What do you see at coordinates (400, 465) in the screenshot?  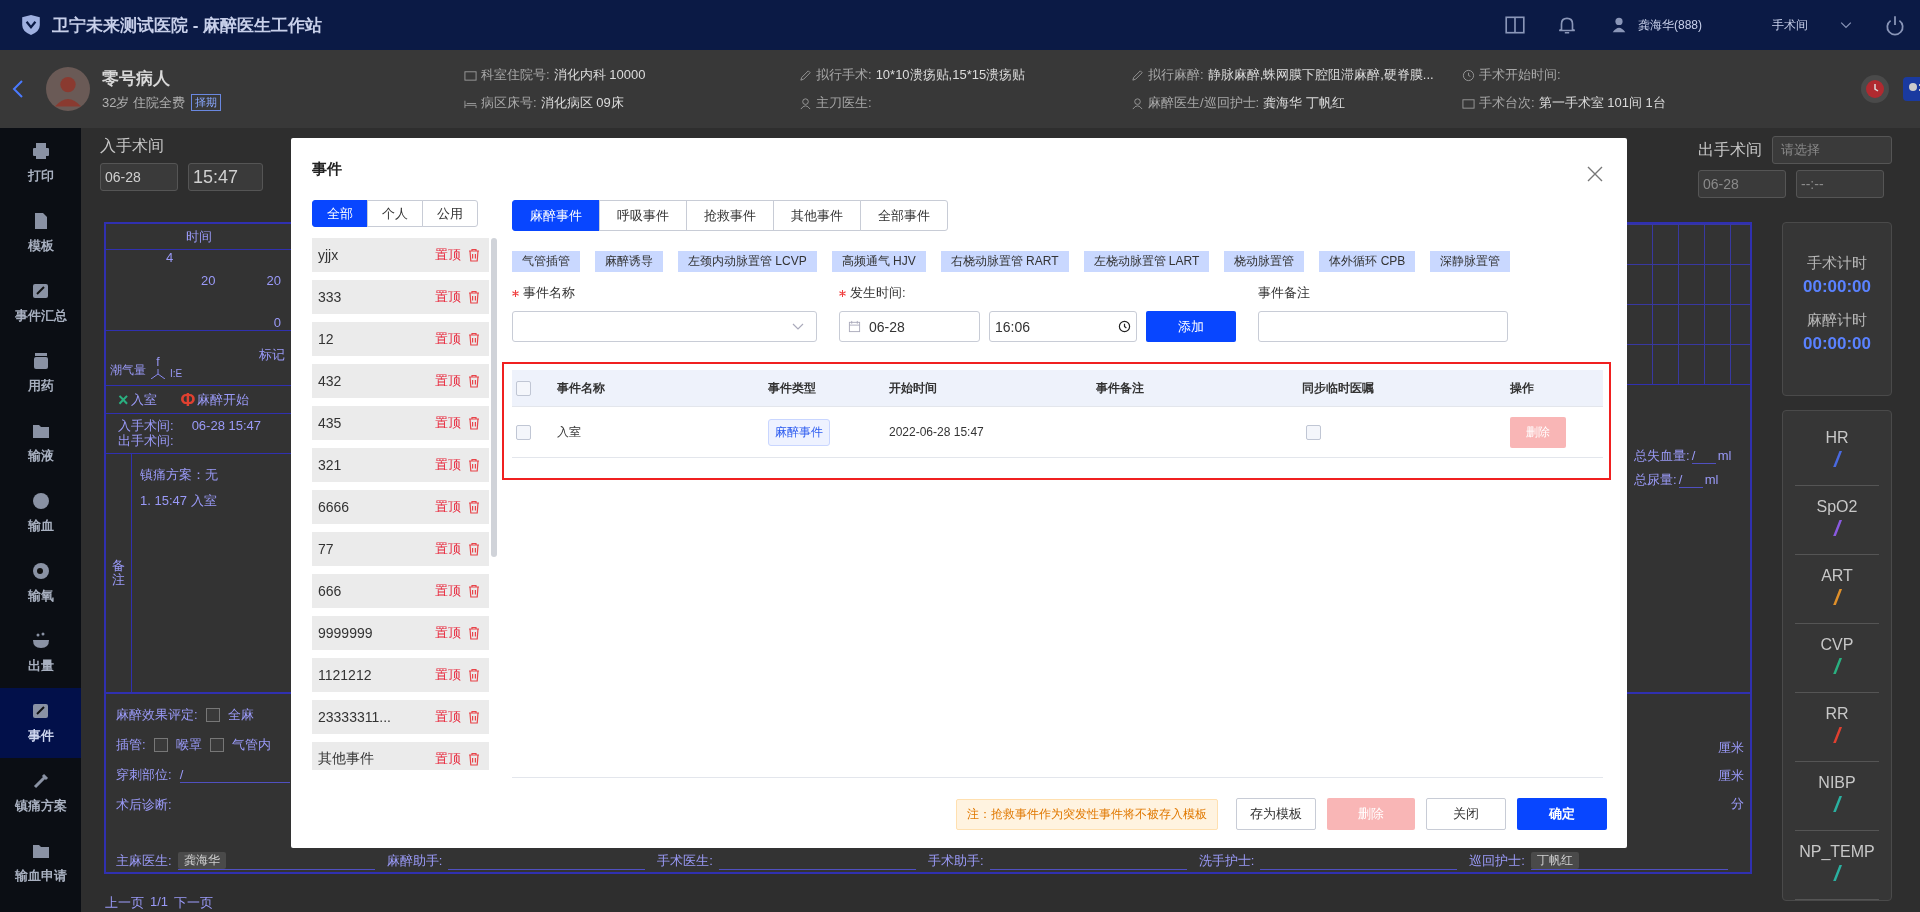 I see `template-item: 321 置顶` at bounding box center [400, 465].